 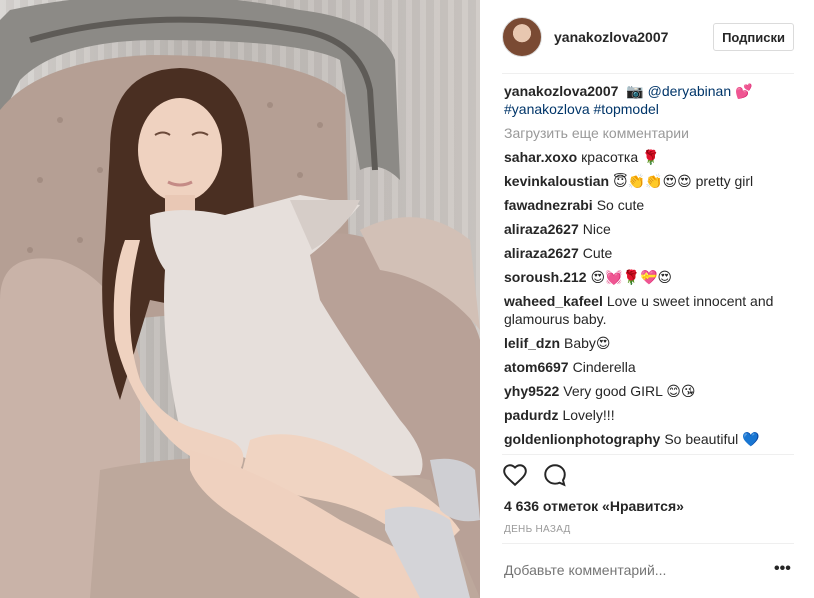 I want to click on comment-text: Baby😍, so click(x=587, y=343).